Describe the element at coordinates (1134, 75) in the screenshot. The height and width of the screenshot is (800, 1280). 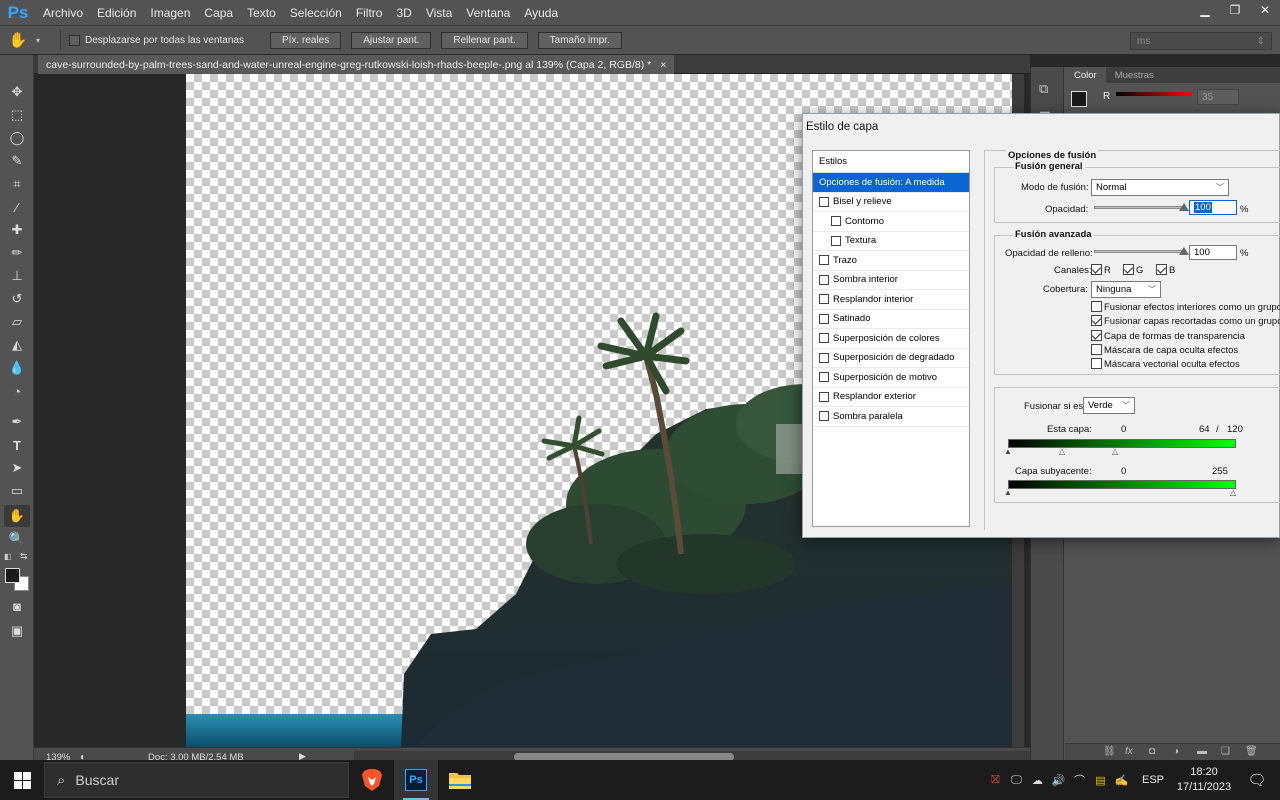
I see `tab-swatches: Muestras` at that location.